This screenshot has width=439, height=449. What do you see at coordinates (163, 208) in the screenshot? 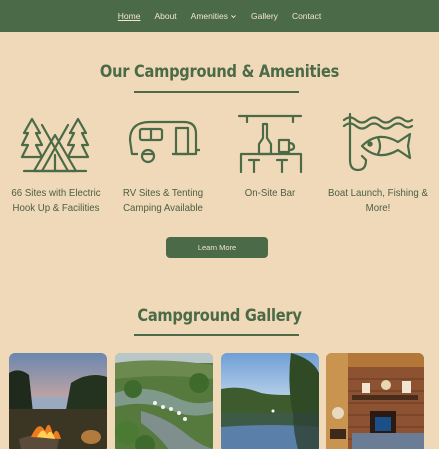
I see `amenity-label-rv-line2: Camping Available` at bounding box center [163, 208].